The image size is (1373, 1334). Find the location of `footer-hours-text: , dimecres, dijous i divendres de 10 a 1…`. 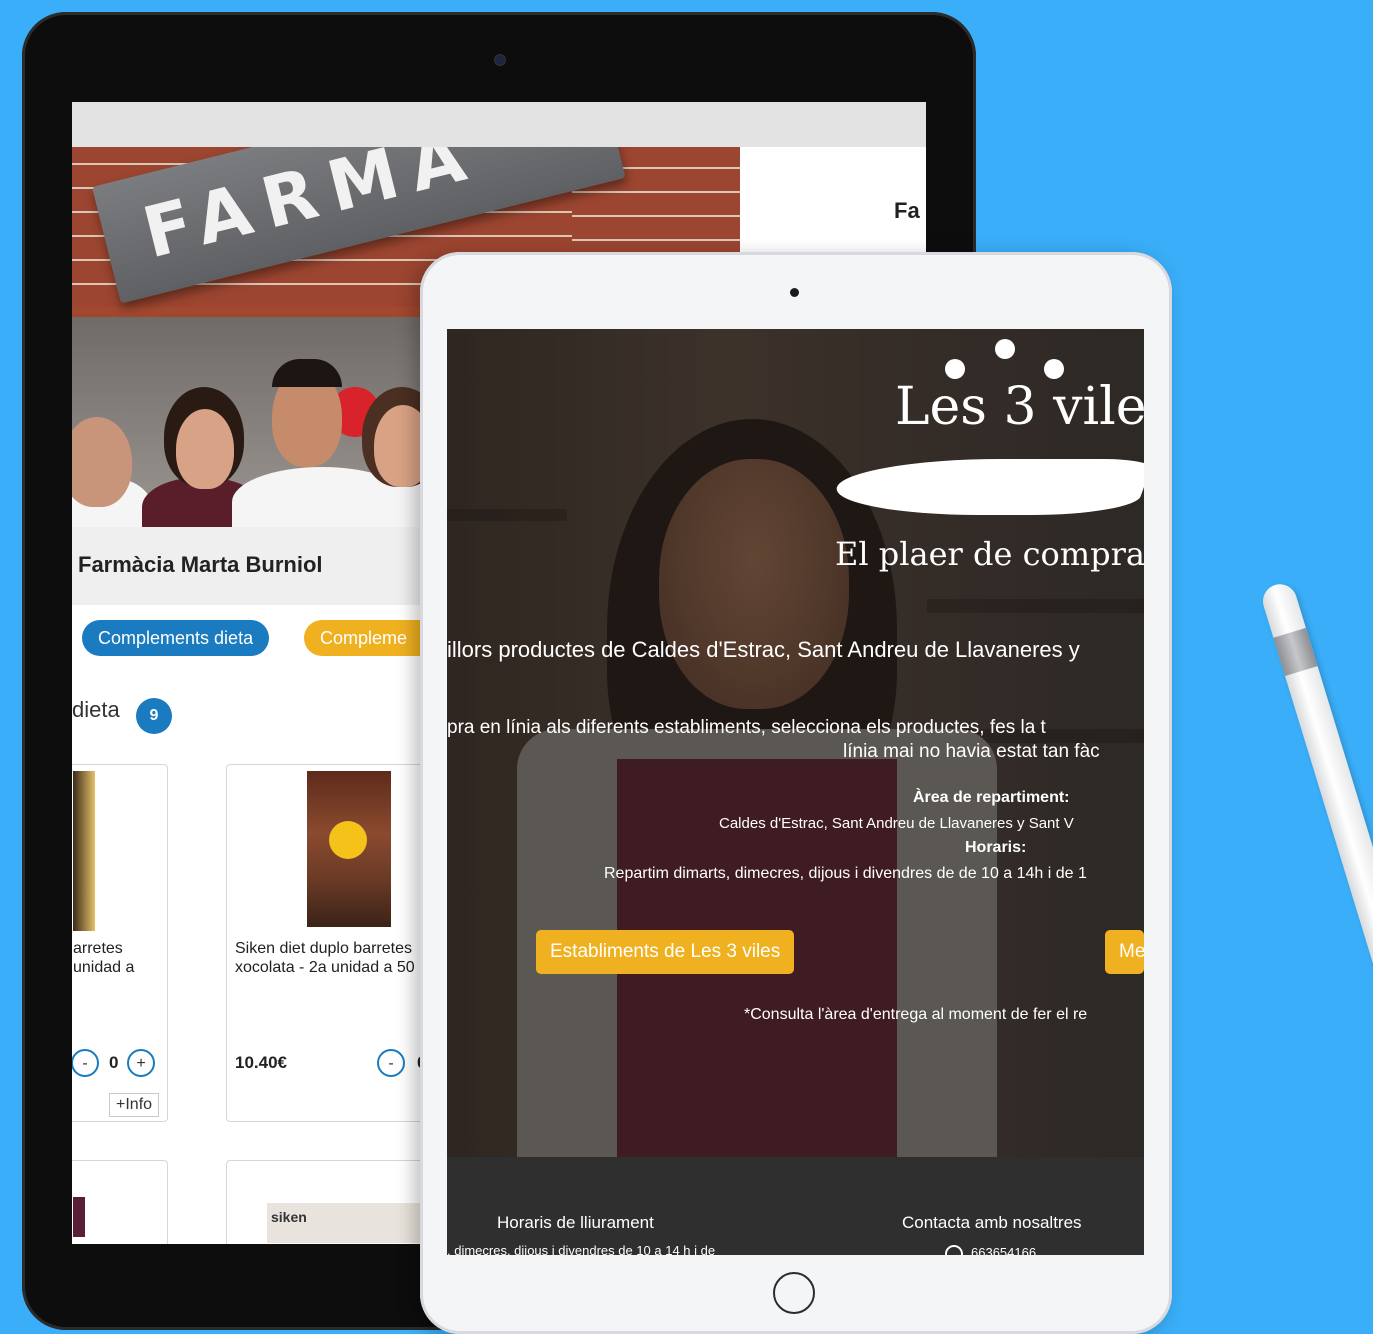

footer-hours-text: , dimecres, dijous i divendres de 10 a 1… is located at coordinates (581, 1249).